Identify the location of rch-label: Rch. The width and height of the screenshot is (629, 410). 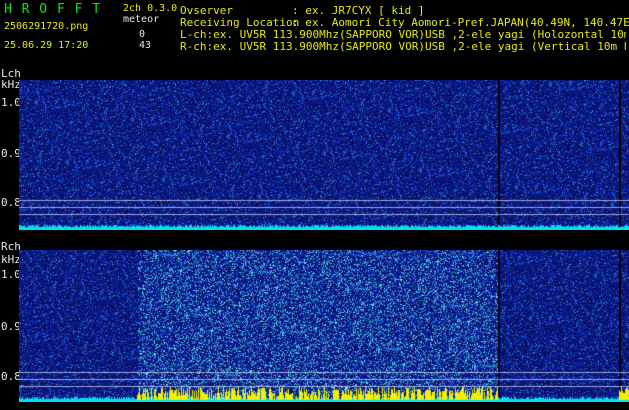
(11, 246).